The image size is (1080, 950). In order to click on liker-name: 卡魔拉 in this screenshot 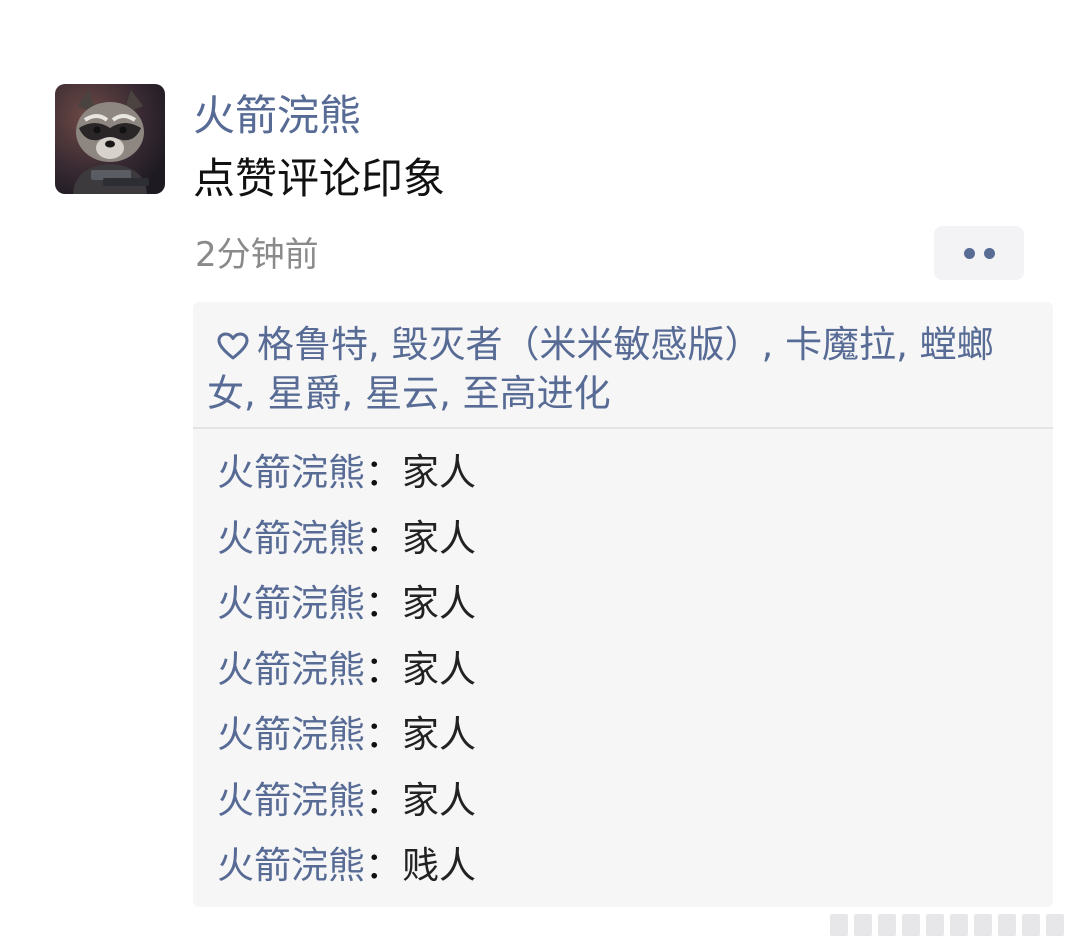, I will do `click(840, 344)`.